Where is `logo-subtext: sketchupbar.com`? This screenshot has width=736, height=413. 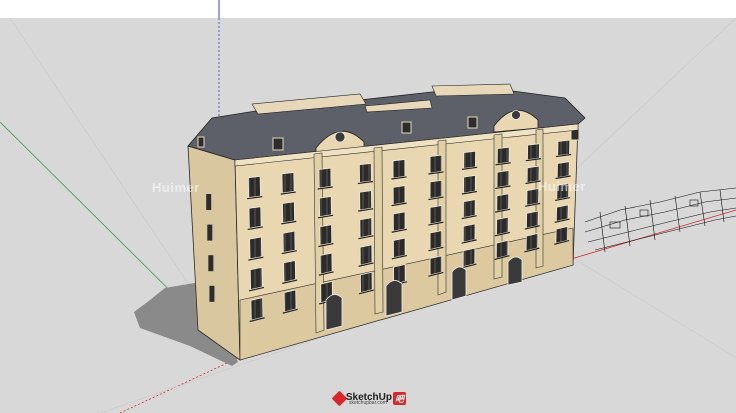
logo-subtext: sketchupbar.com is located at coordinates (368, 403).